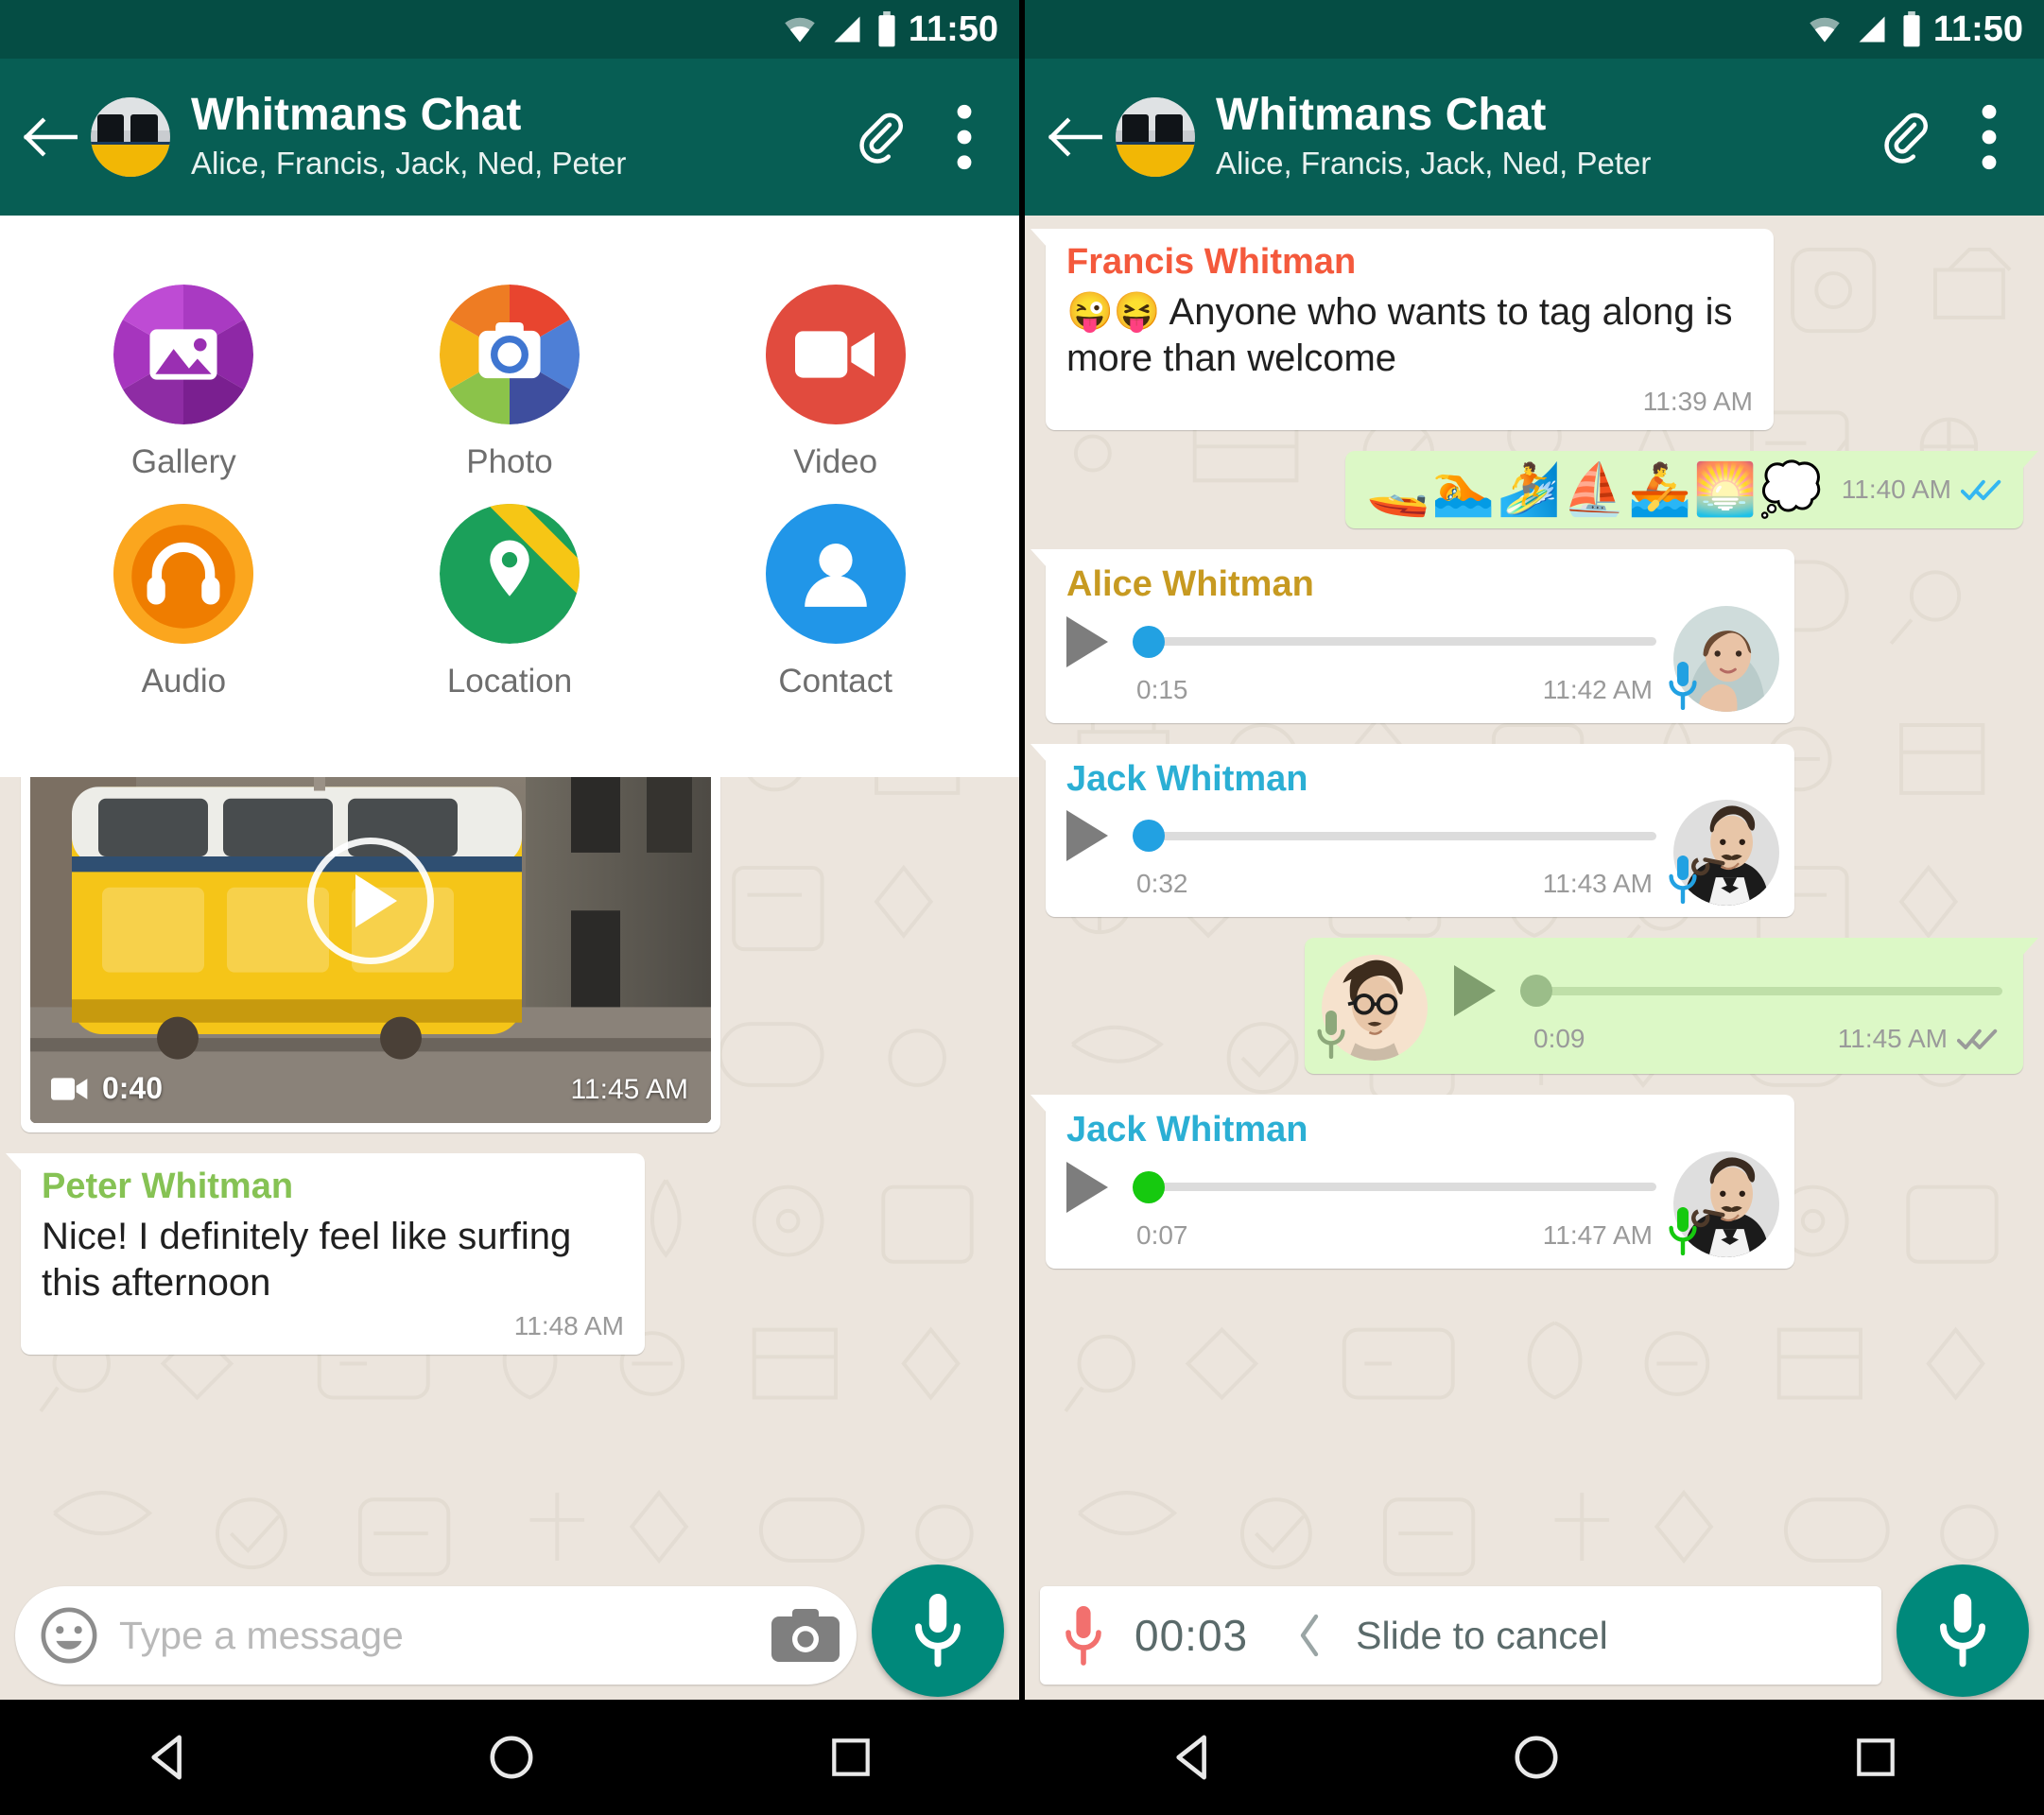 The height and width of the screenshot is (1815, 2044). I want to click on tram-avatar-art, so click(130, 137).